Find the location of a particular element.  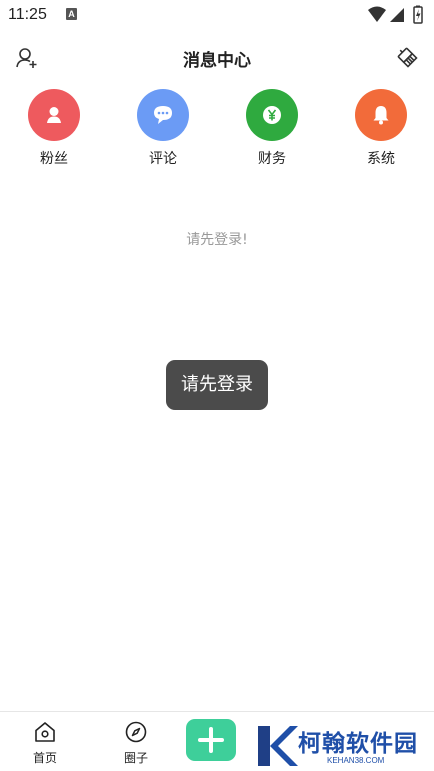

category-finance: 财务 is located at coordinates (272, 128).